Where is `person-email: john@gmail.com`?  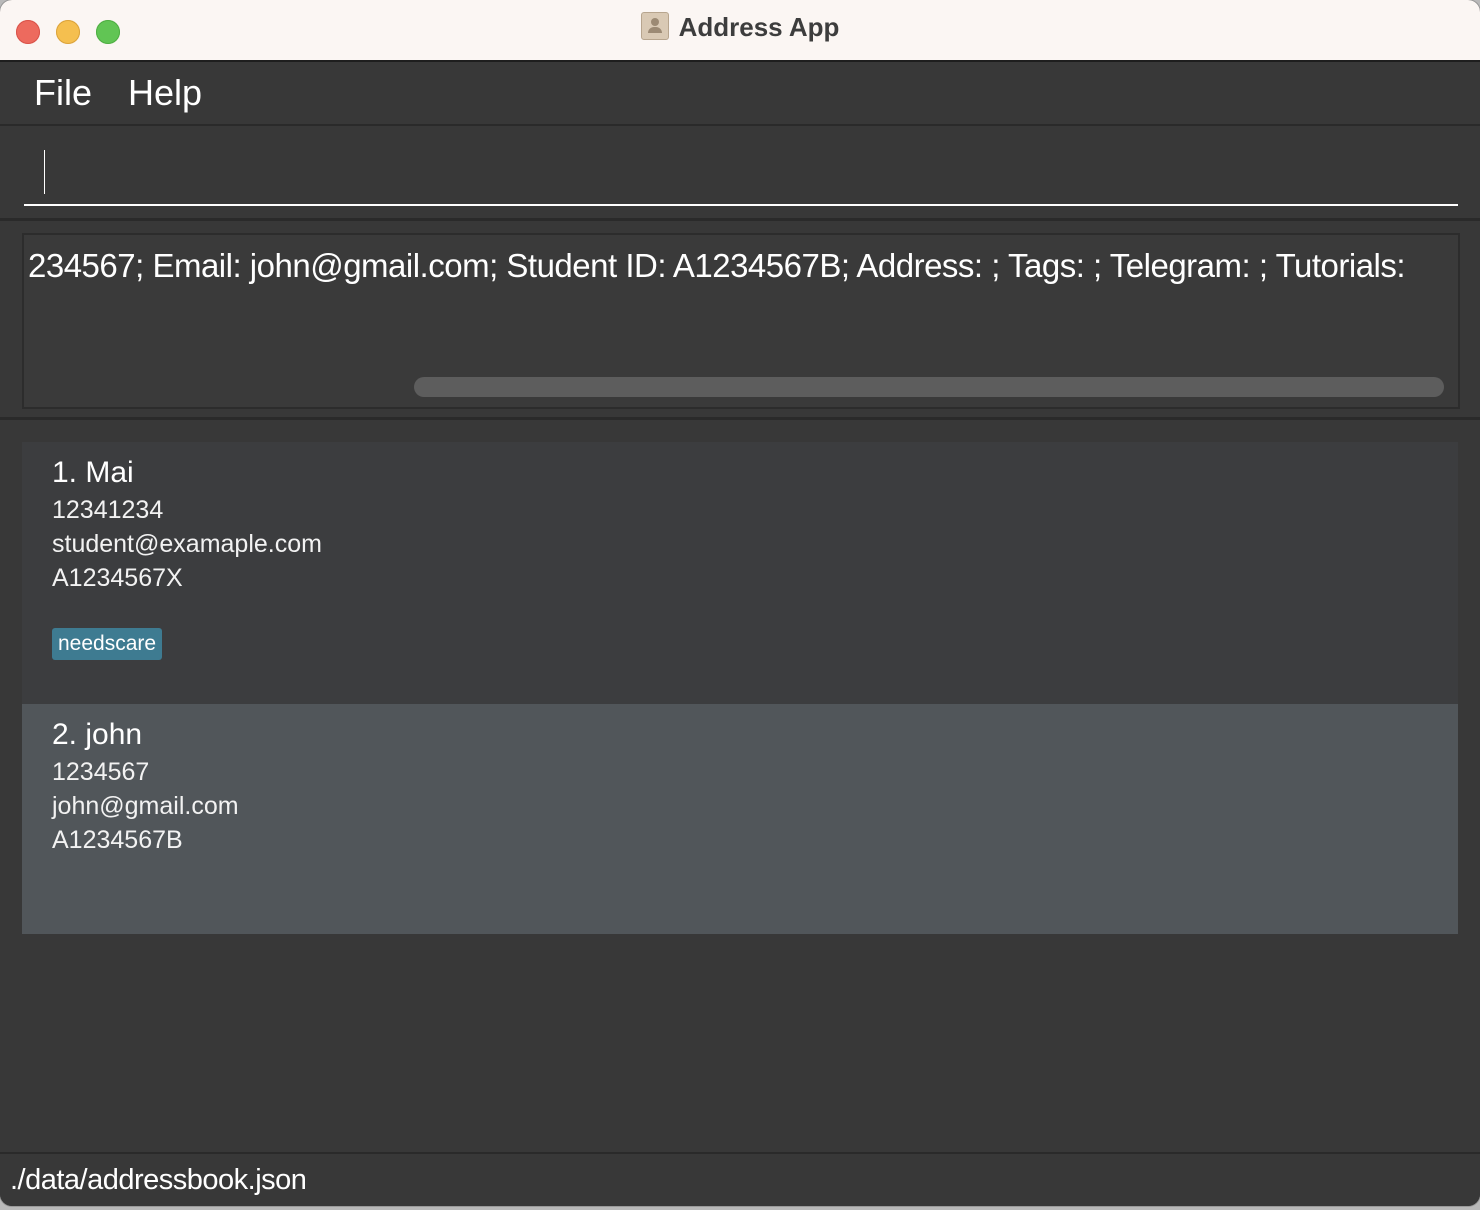
person-email: john@gmail.com is located at coordinates (145, 806).